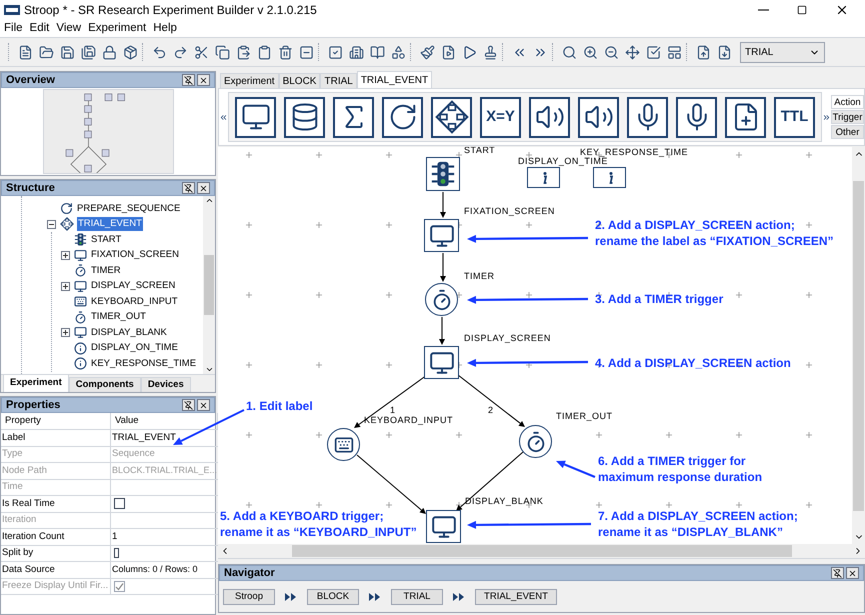 The height and width of the screenshot is (615, 865). I want to click on scroll-right-icon, so click(826, 117).